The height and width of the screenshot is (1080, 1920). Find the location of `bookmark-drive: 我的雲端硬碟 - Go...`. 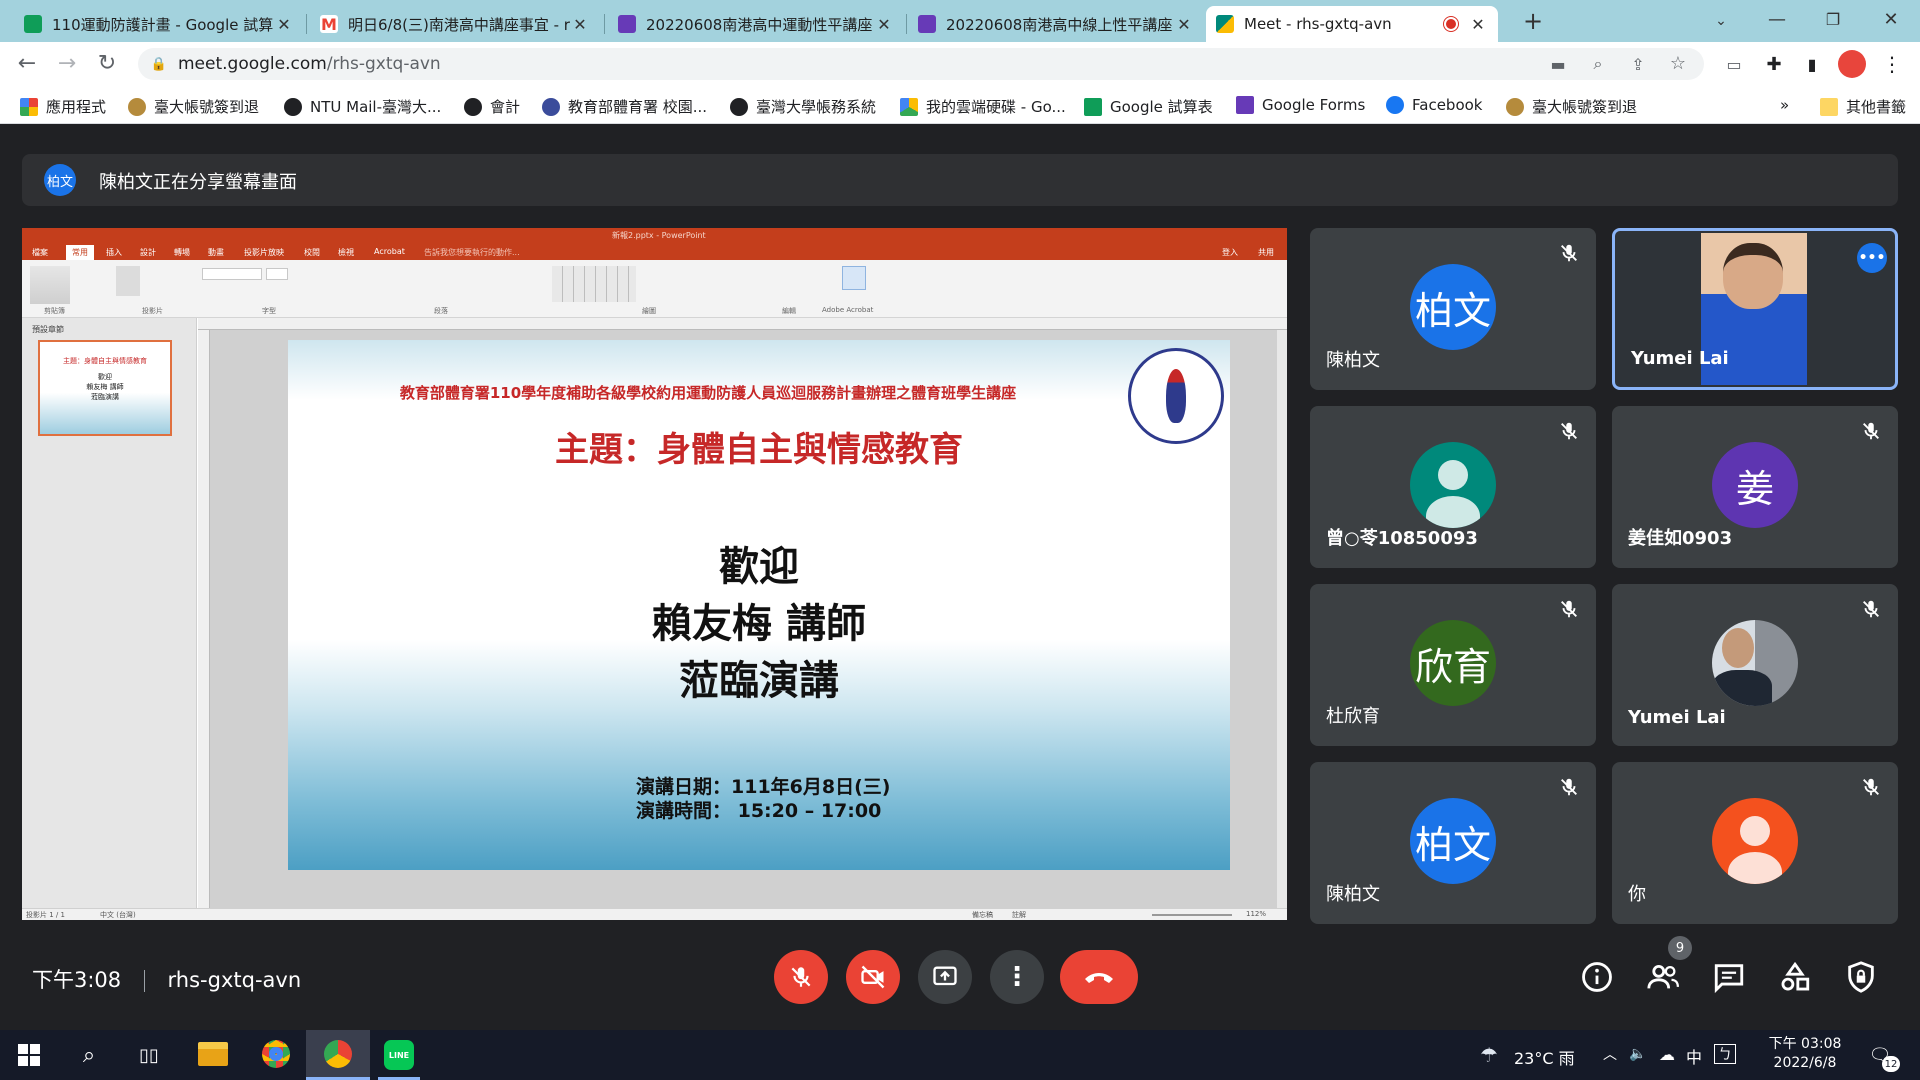

bookmark-drive: 我的雲端硬碟 - Go... is located at coordinates (983, 106).